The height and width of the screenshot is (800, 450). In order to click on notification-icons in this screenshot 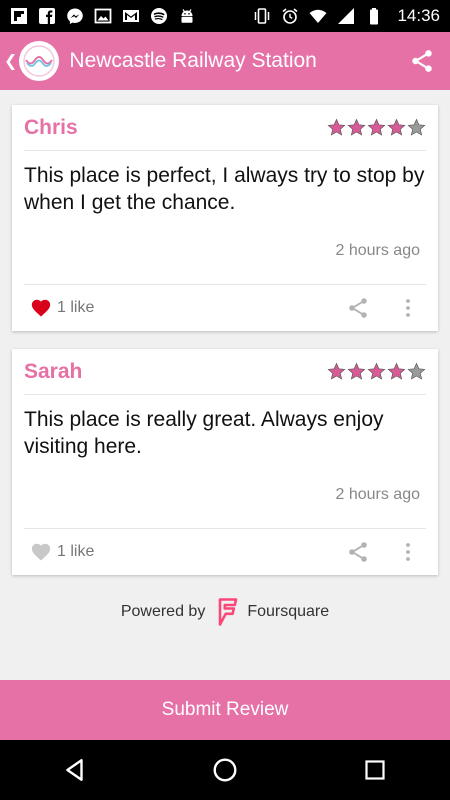, I will do `click(103, 16)`.